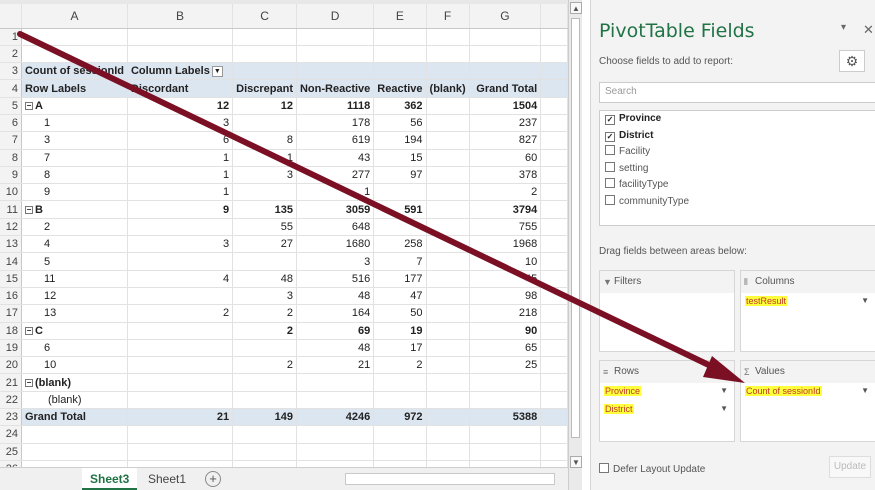  I want to click on row-label-district: 1, so click(74, 123).